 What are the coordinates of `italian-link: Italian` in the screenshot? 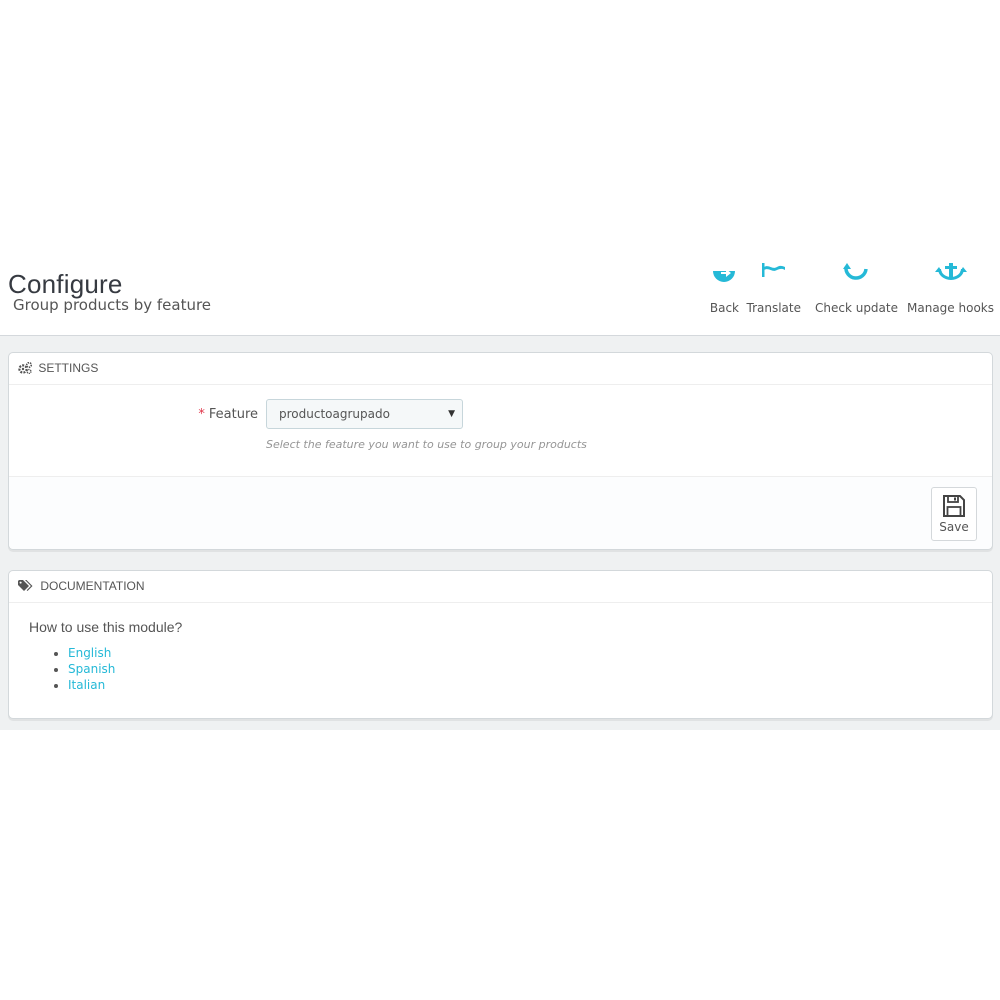 It's located at (86, 685).